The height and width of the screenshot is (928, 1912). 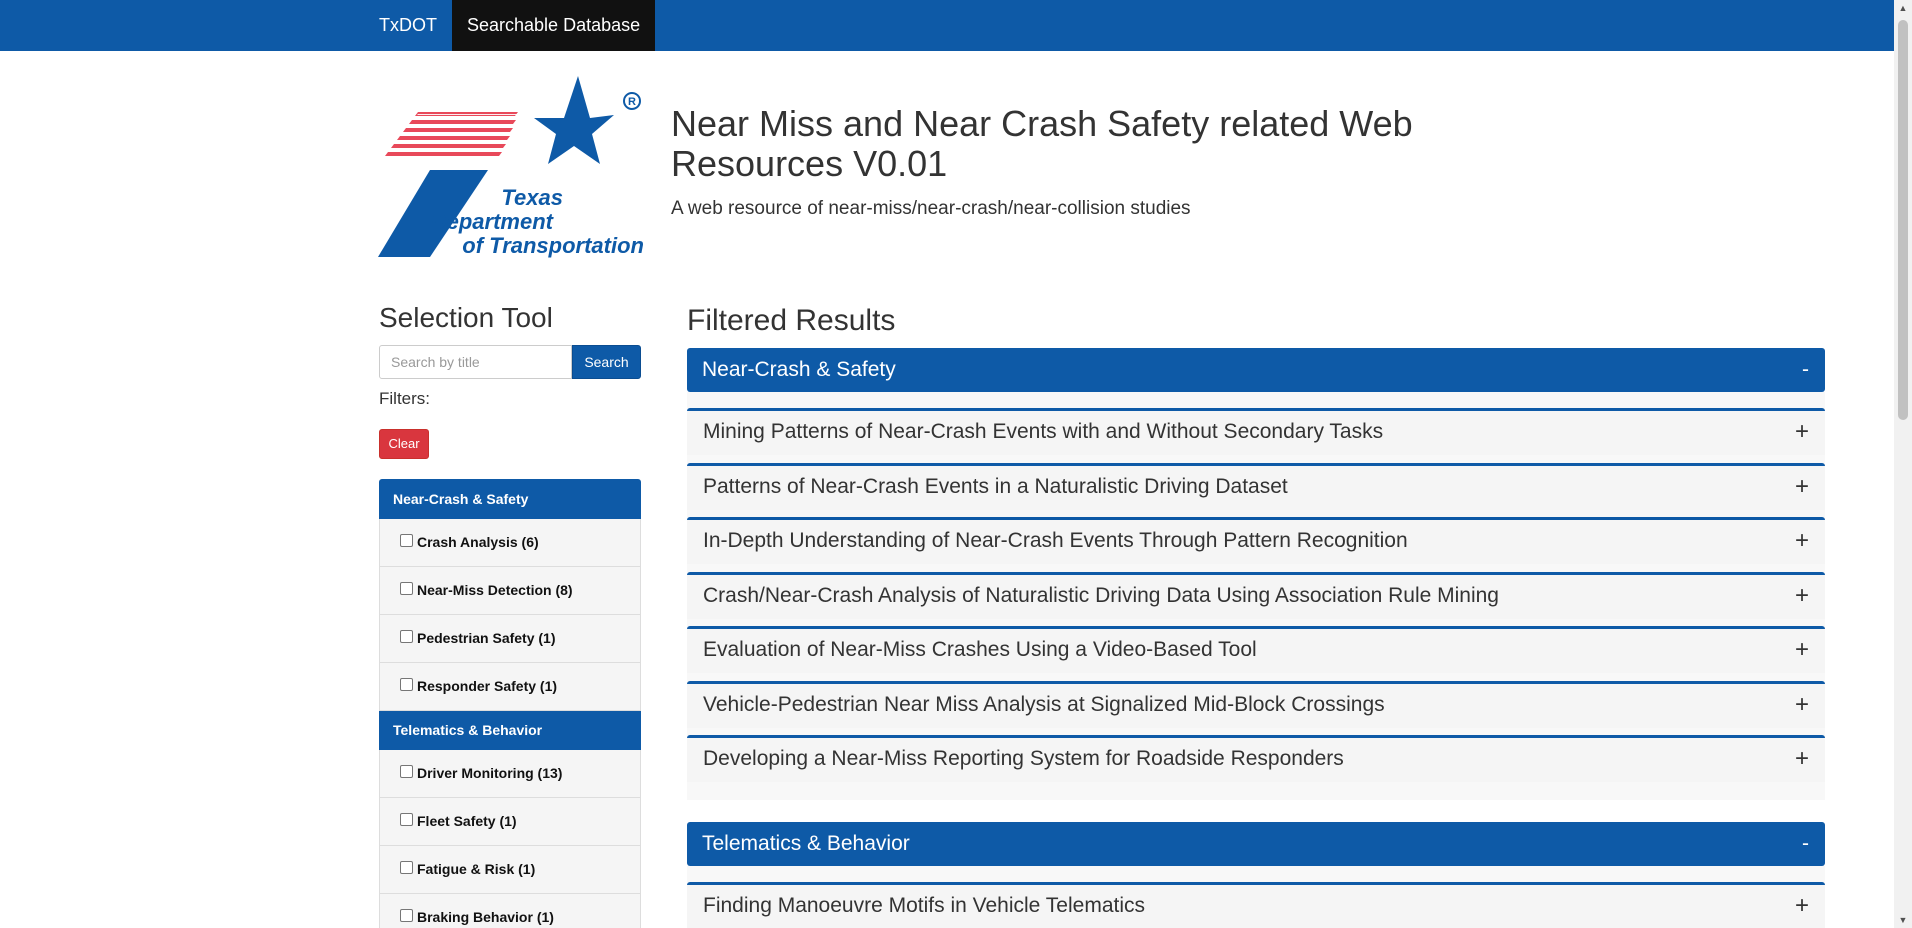 I want to click on filter-item-near-miss-detection: Near-Miss Detection (8), so click(x=510, y=591).